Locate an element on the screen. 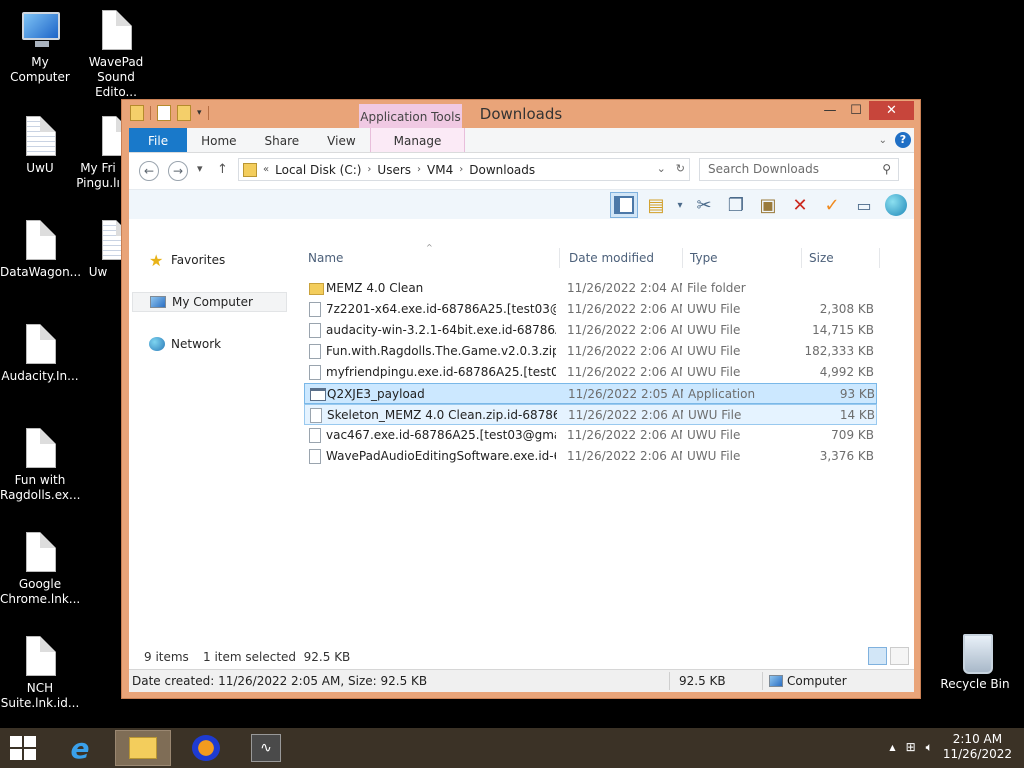 The image size is (1024, 768). close-button: ✕ is located at coordinates (891, 110).